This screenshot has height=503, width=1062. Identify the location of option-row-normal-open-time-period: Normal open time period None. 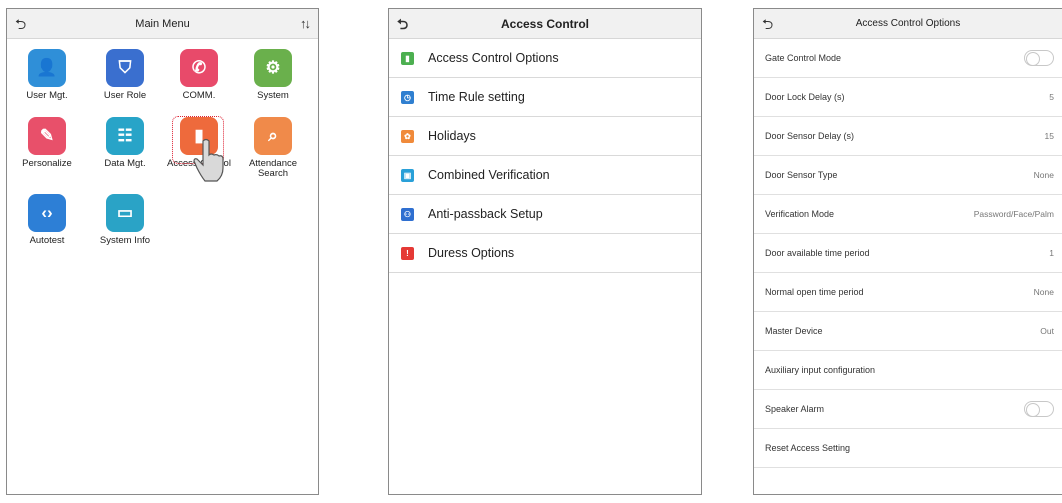
(908, 292).